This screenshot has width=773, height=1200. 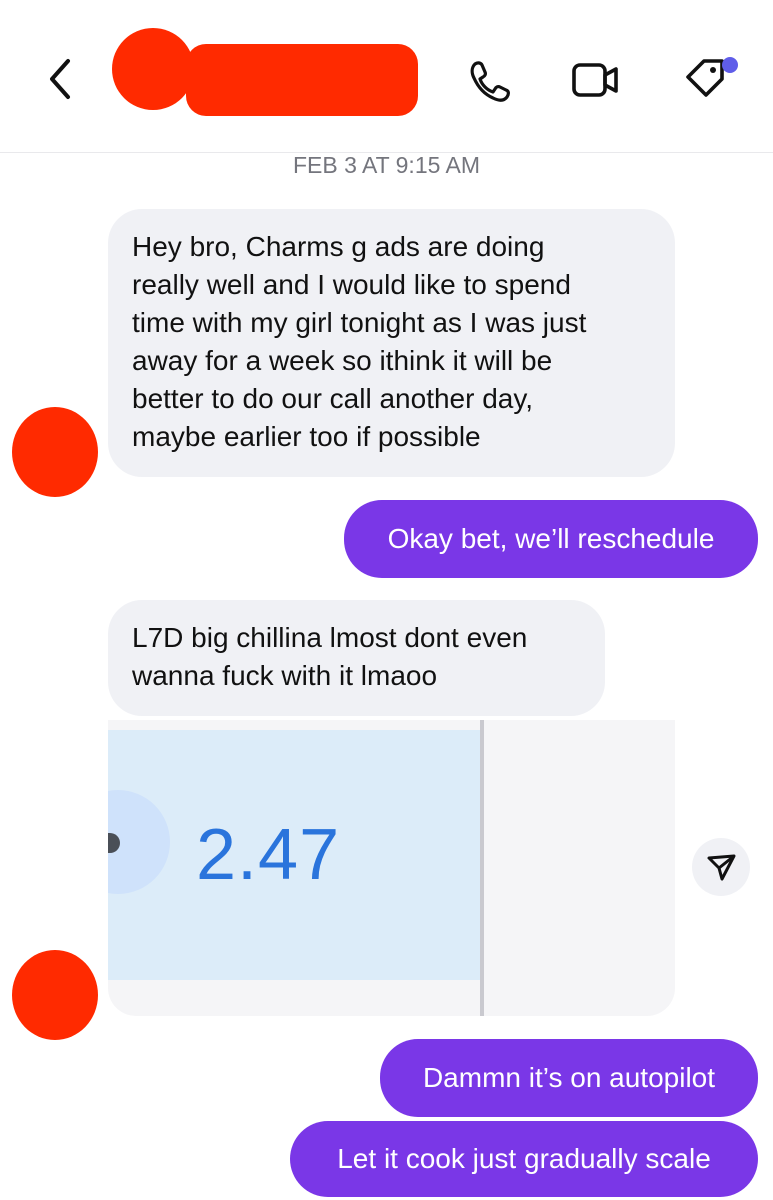 What do you see at coordinates (359, 322) in the screenshot?
I see `message-line: time with my girl tonight as I was just` at bounding box center [359, 322].